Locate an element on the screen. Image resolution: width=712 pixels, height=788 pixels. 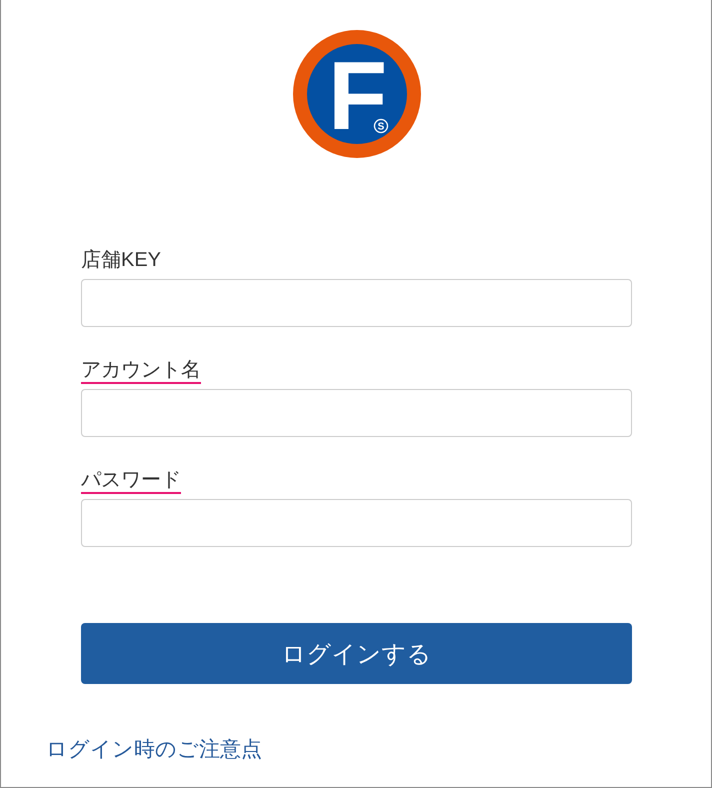
login-button: ログインする is located at coordinates (356, 653).